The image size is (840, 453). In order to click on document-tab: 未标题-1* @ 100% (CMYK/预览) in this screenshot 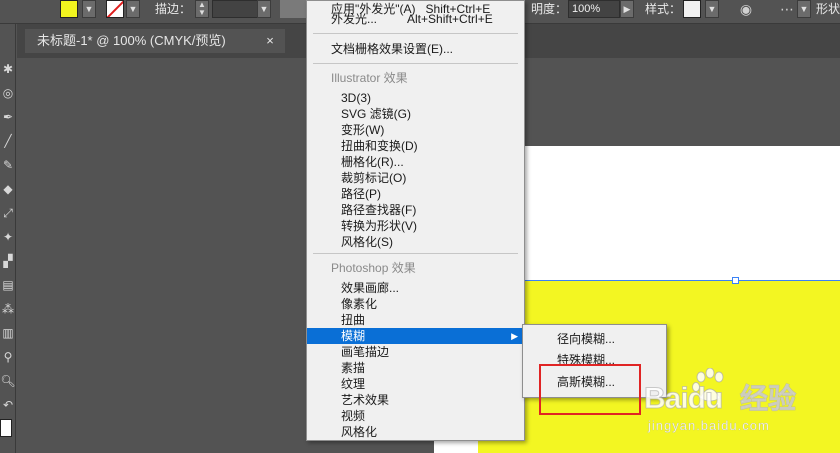, I will do `click(155, 41)`.